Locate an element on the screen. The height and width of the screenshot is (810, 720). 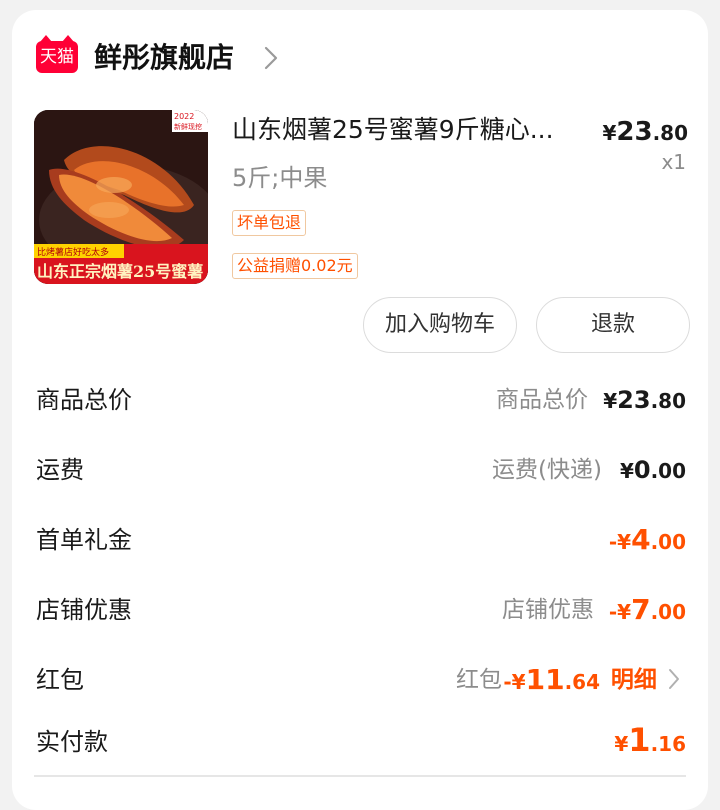
thumb-badge: 新鲜现挖 is located at coordinates (188, 126).